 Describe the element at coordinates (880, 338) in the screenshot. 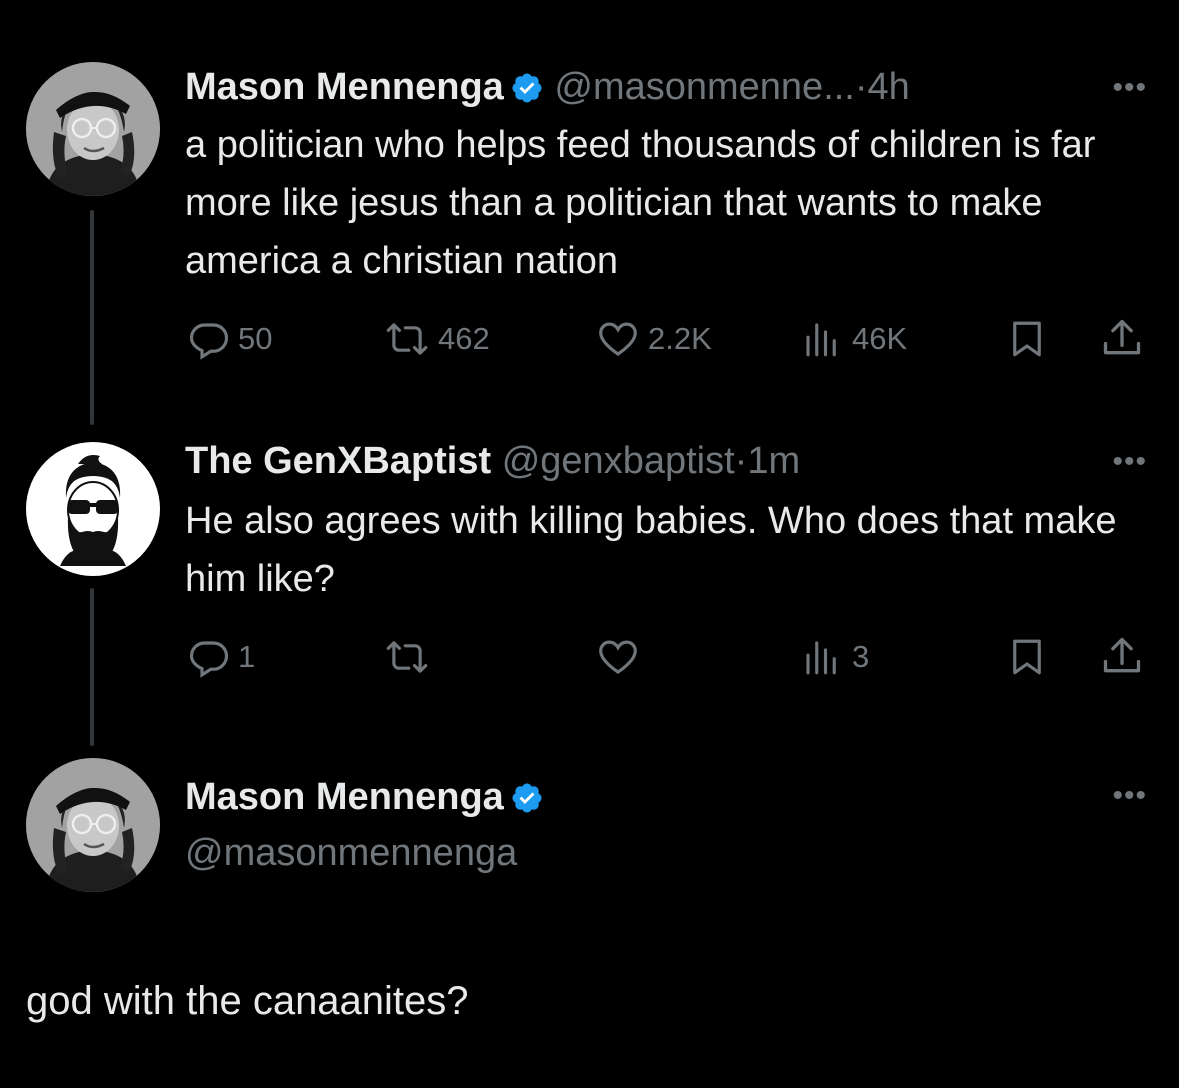

I see `view-count: 46K` at that location.